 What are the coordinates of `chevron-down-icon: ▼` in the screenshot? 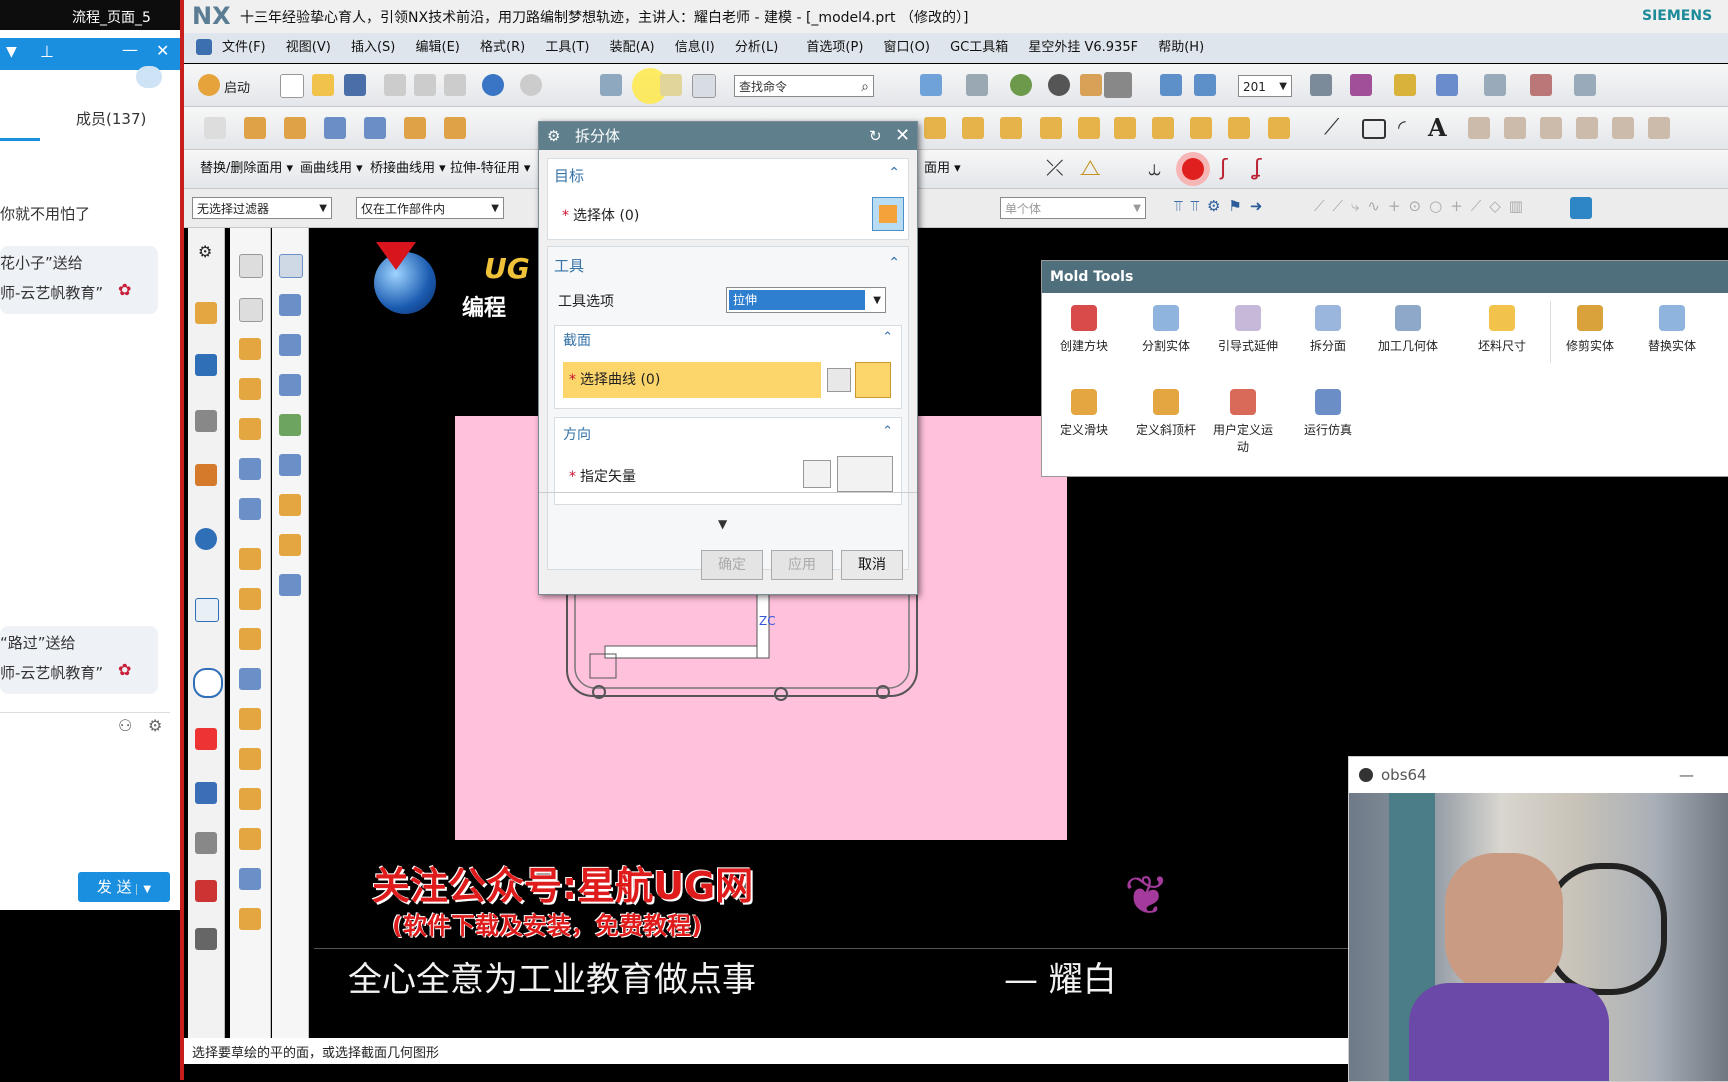 It's located at (144, 889).